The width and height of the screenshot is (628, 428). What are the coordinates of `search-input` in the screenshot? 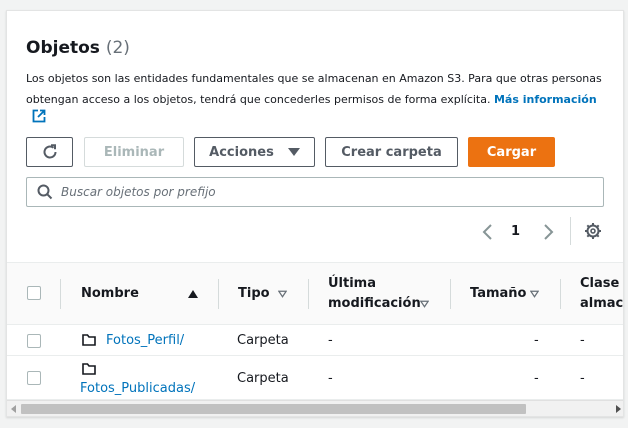 It's located at (332, 192).